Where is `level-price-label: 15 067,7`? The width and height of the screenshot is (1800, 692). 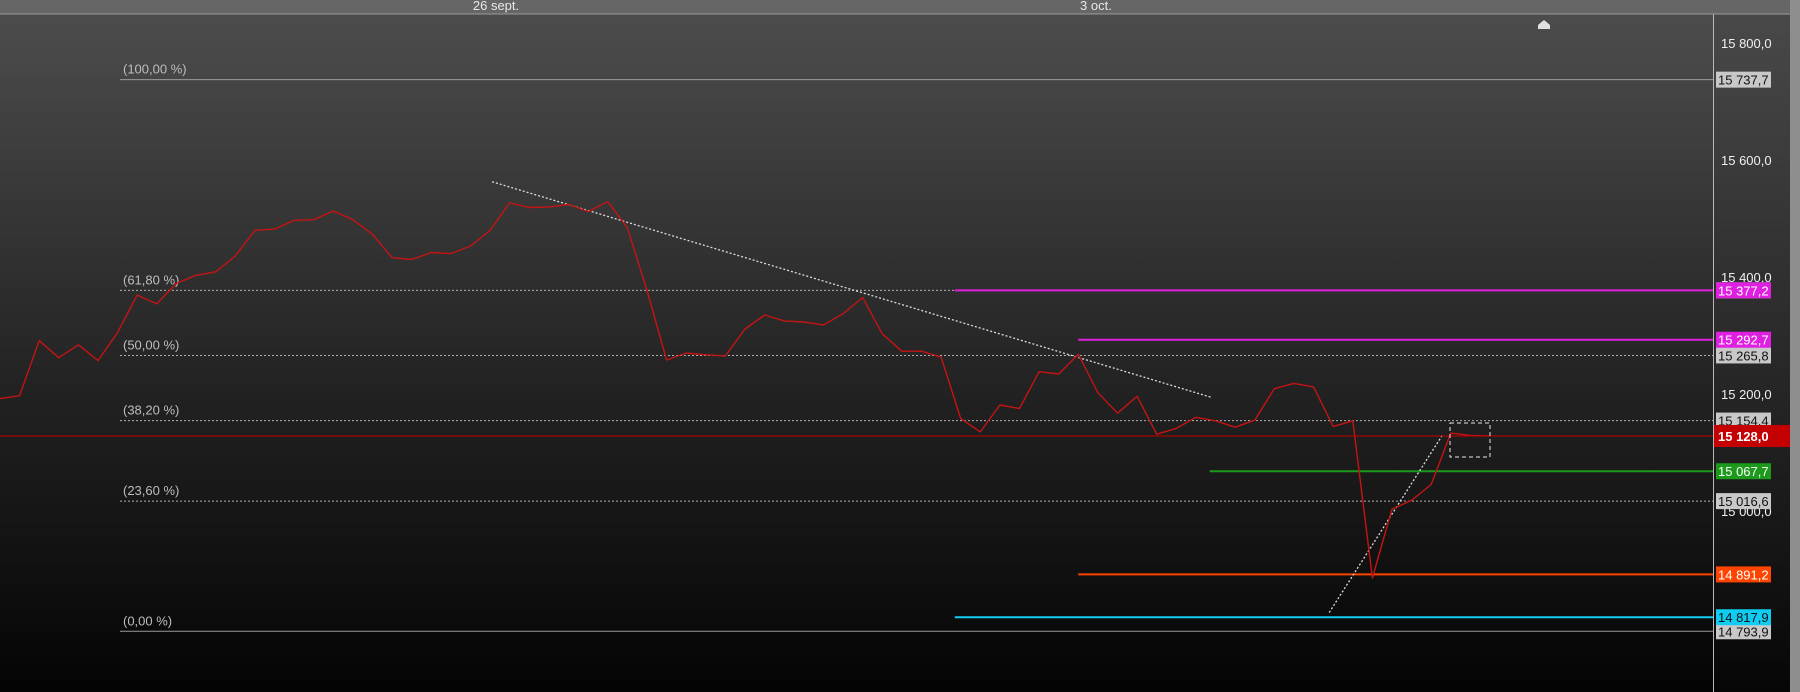 level-price-label: 15 067,7 is located at coordinates (1743, 471).